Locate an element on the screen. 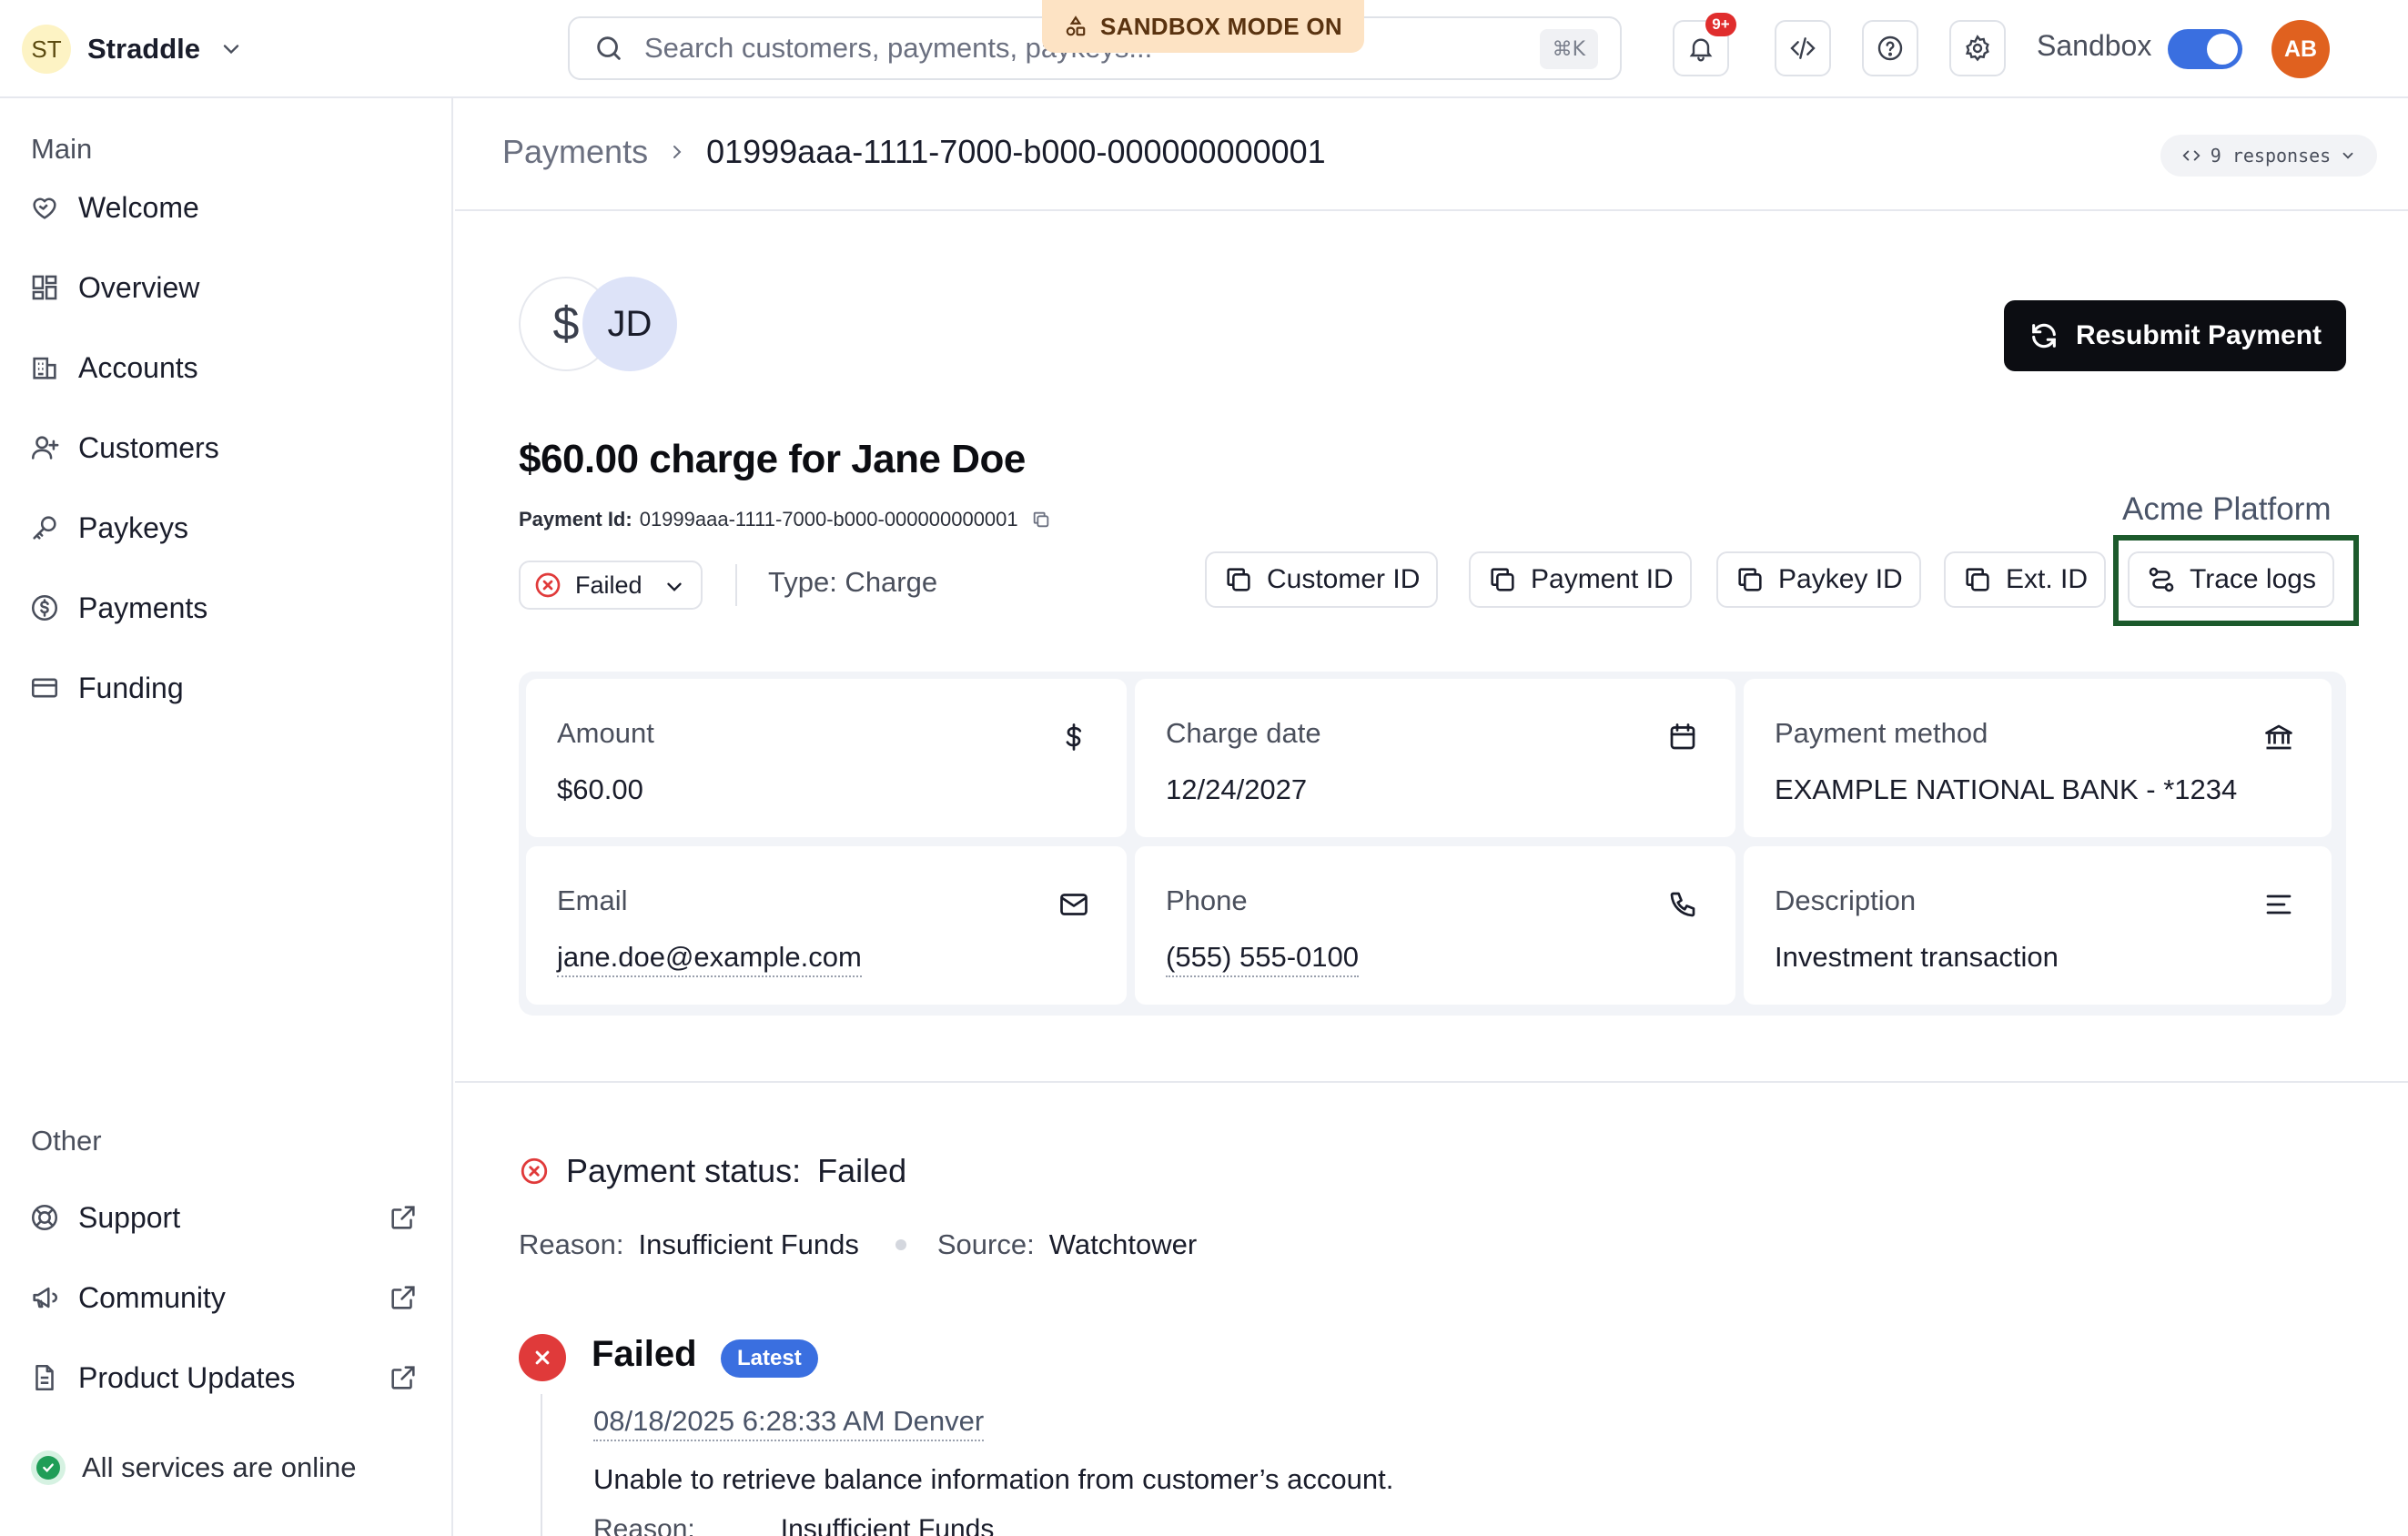 Image resolution: width=2408 pixels, height=1536 pixels. reason-value: Insufficient Funds is located at coordinates (748, 1244).